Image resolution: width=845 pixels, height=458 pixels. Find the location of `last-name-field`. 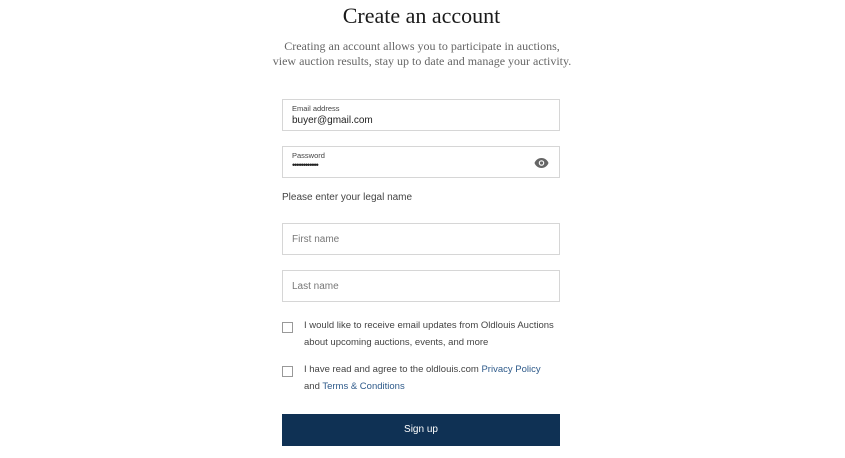

last-name-field is located at coordinates (421, 286).